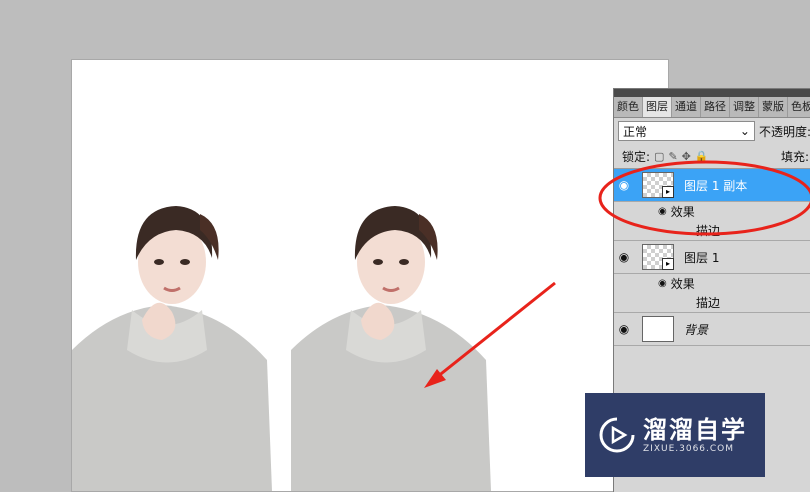 The width and height of the screenshot is (810, 492). I want to click on tab-masks: 蒙版, so click(773, 107).